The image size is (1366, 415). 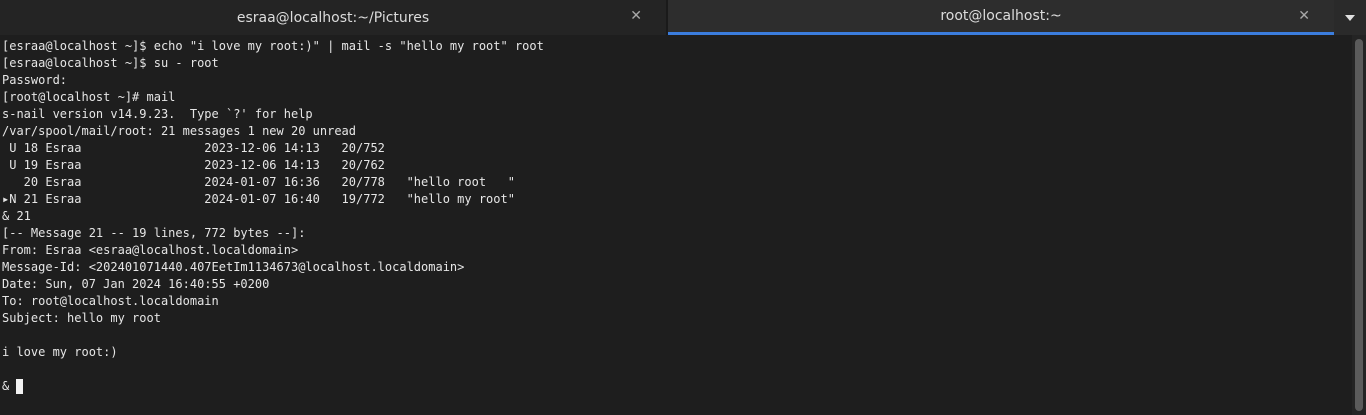 What do you see at coordinates (273, 386) in the screenshot?
I see `prompt-line: &` at bounding box center [273, 386].